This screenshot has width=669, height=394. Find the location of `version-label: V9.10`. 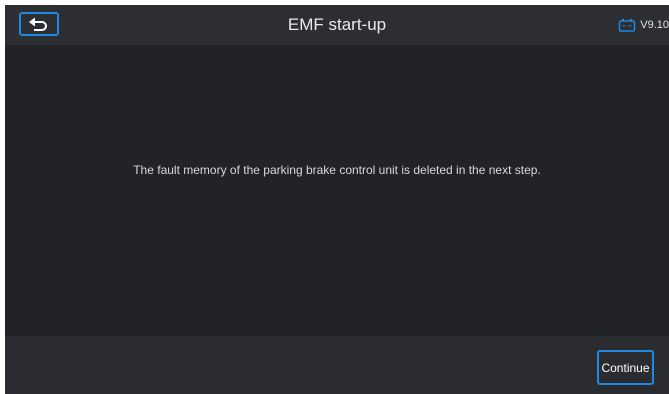

version-label: V9.10 is located at coordinates (654, 25).